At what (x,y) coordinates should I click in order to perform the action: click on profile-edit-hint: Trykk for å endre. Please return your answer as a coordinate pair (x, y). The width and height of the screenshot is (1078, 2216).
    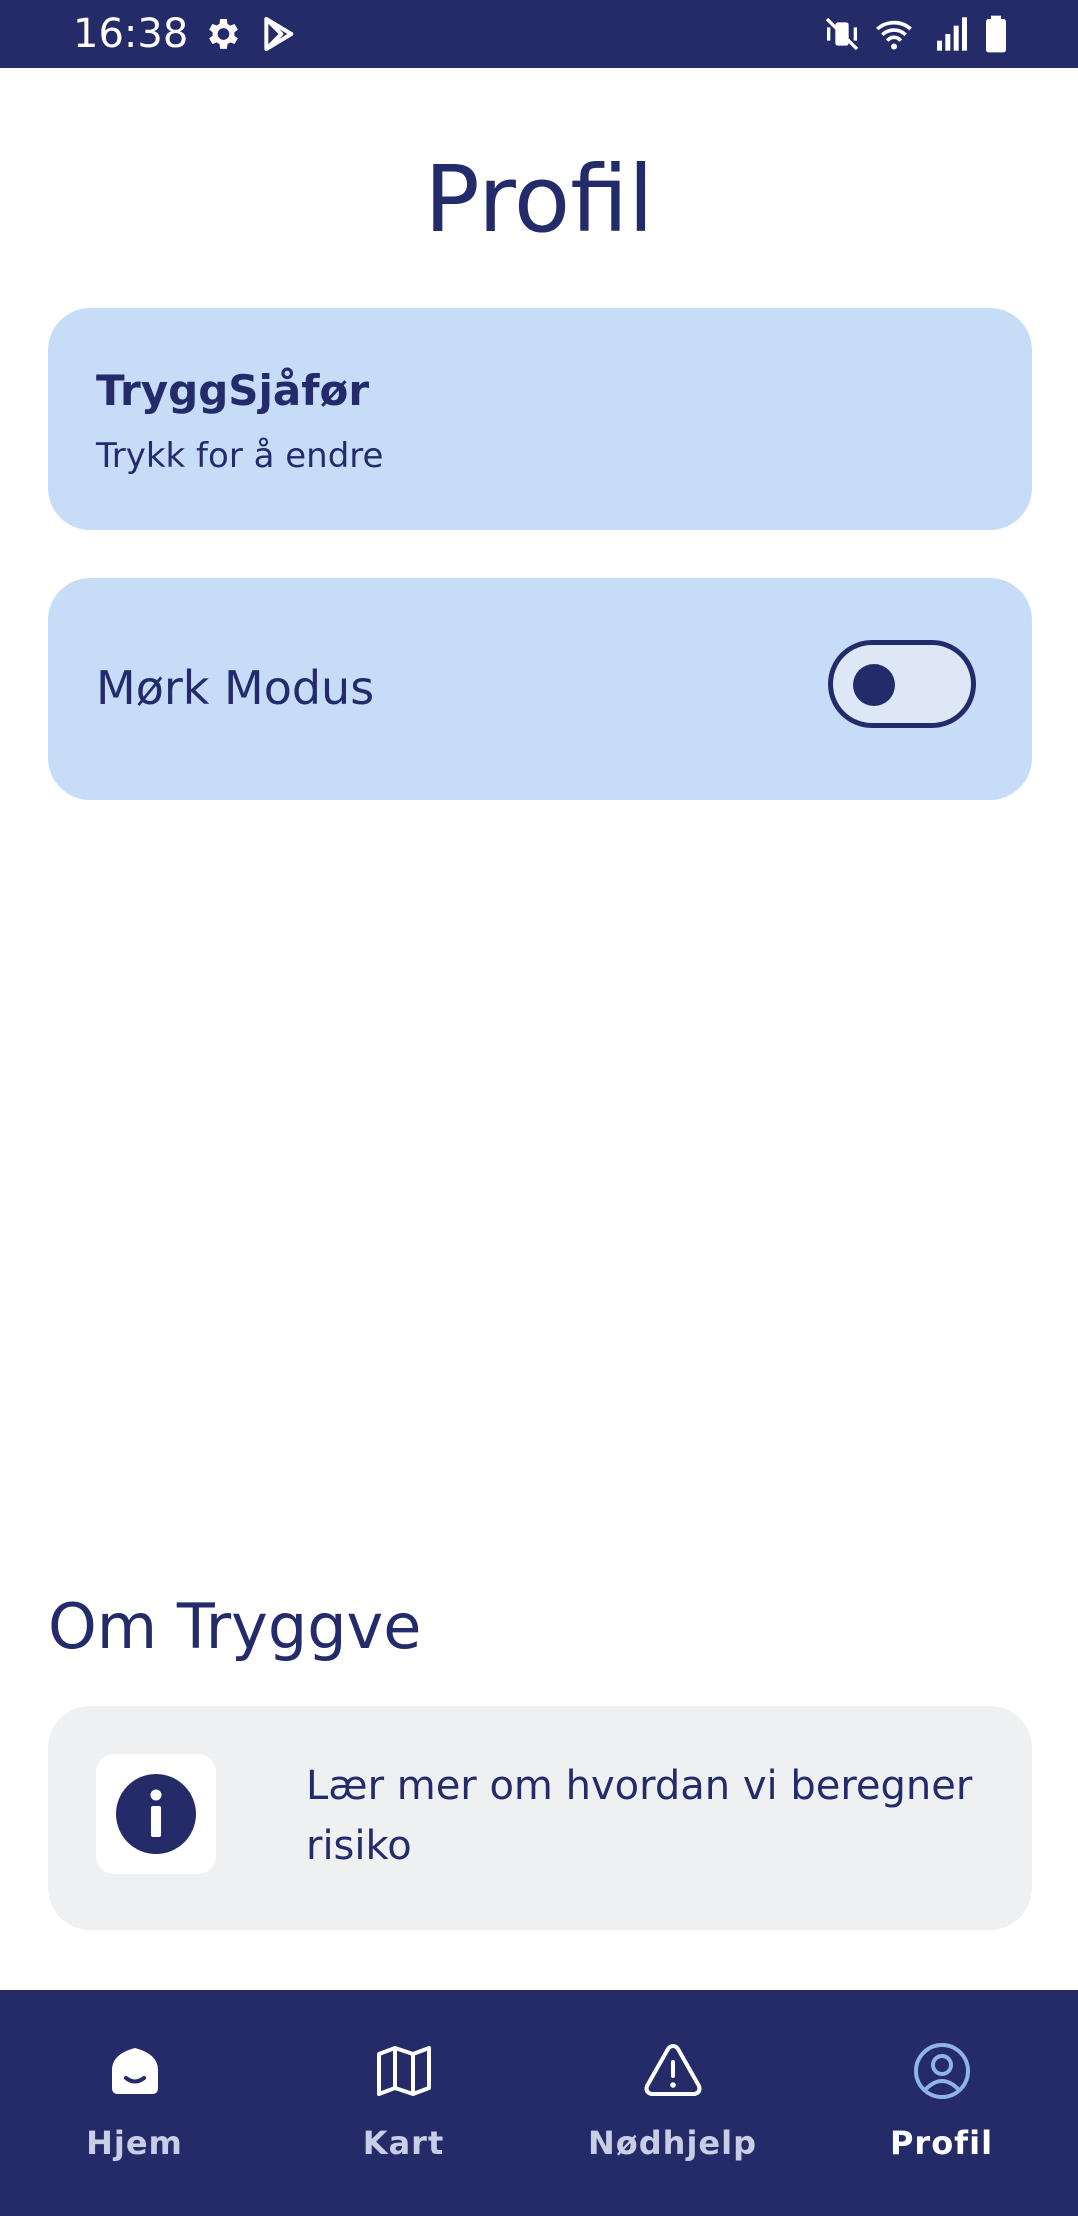
    Looking at the image, I should click on (240, 456).